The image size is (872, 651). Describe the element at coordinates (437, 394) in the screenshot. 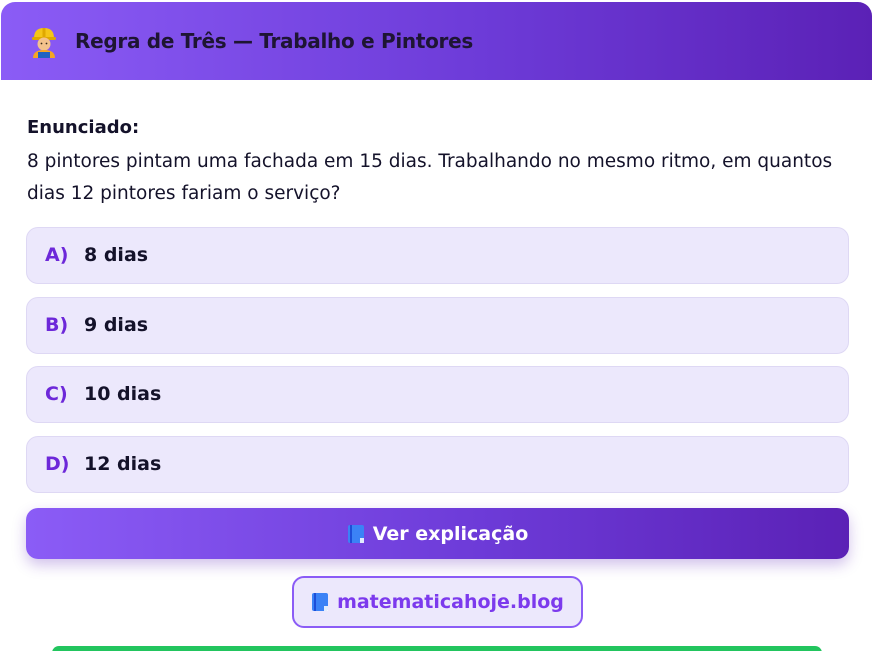

I see `option-c: C) 10 dias` at that location.